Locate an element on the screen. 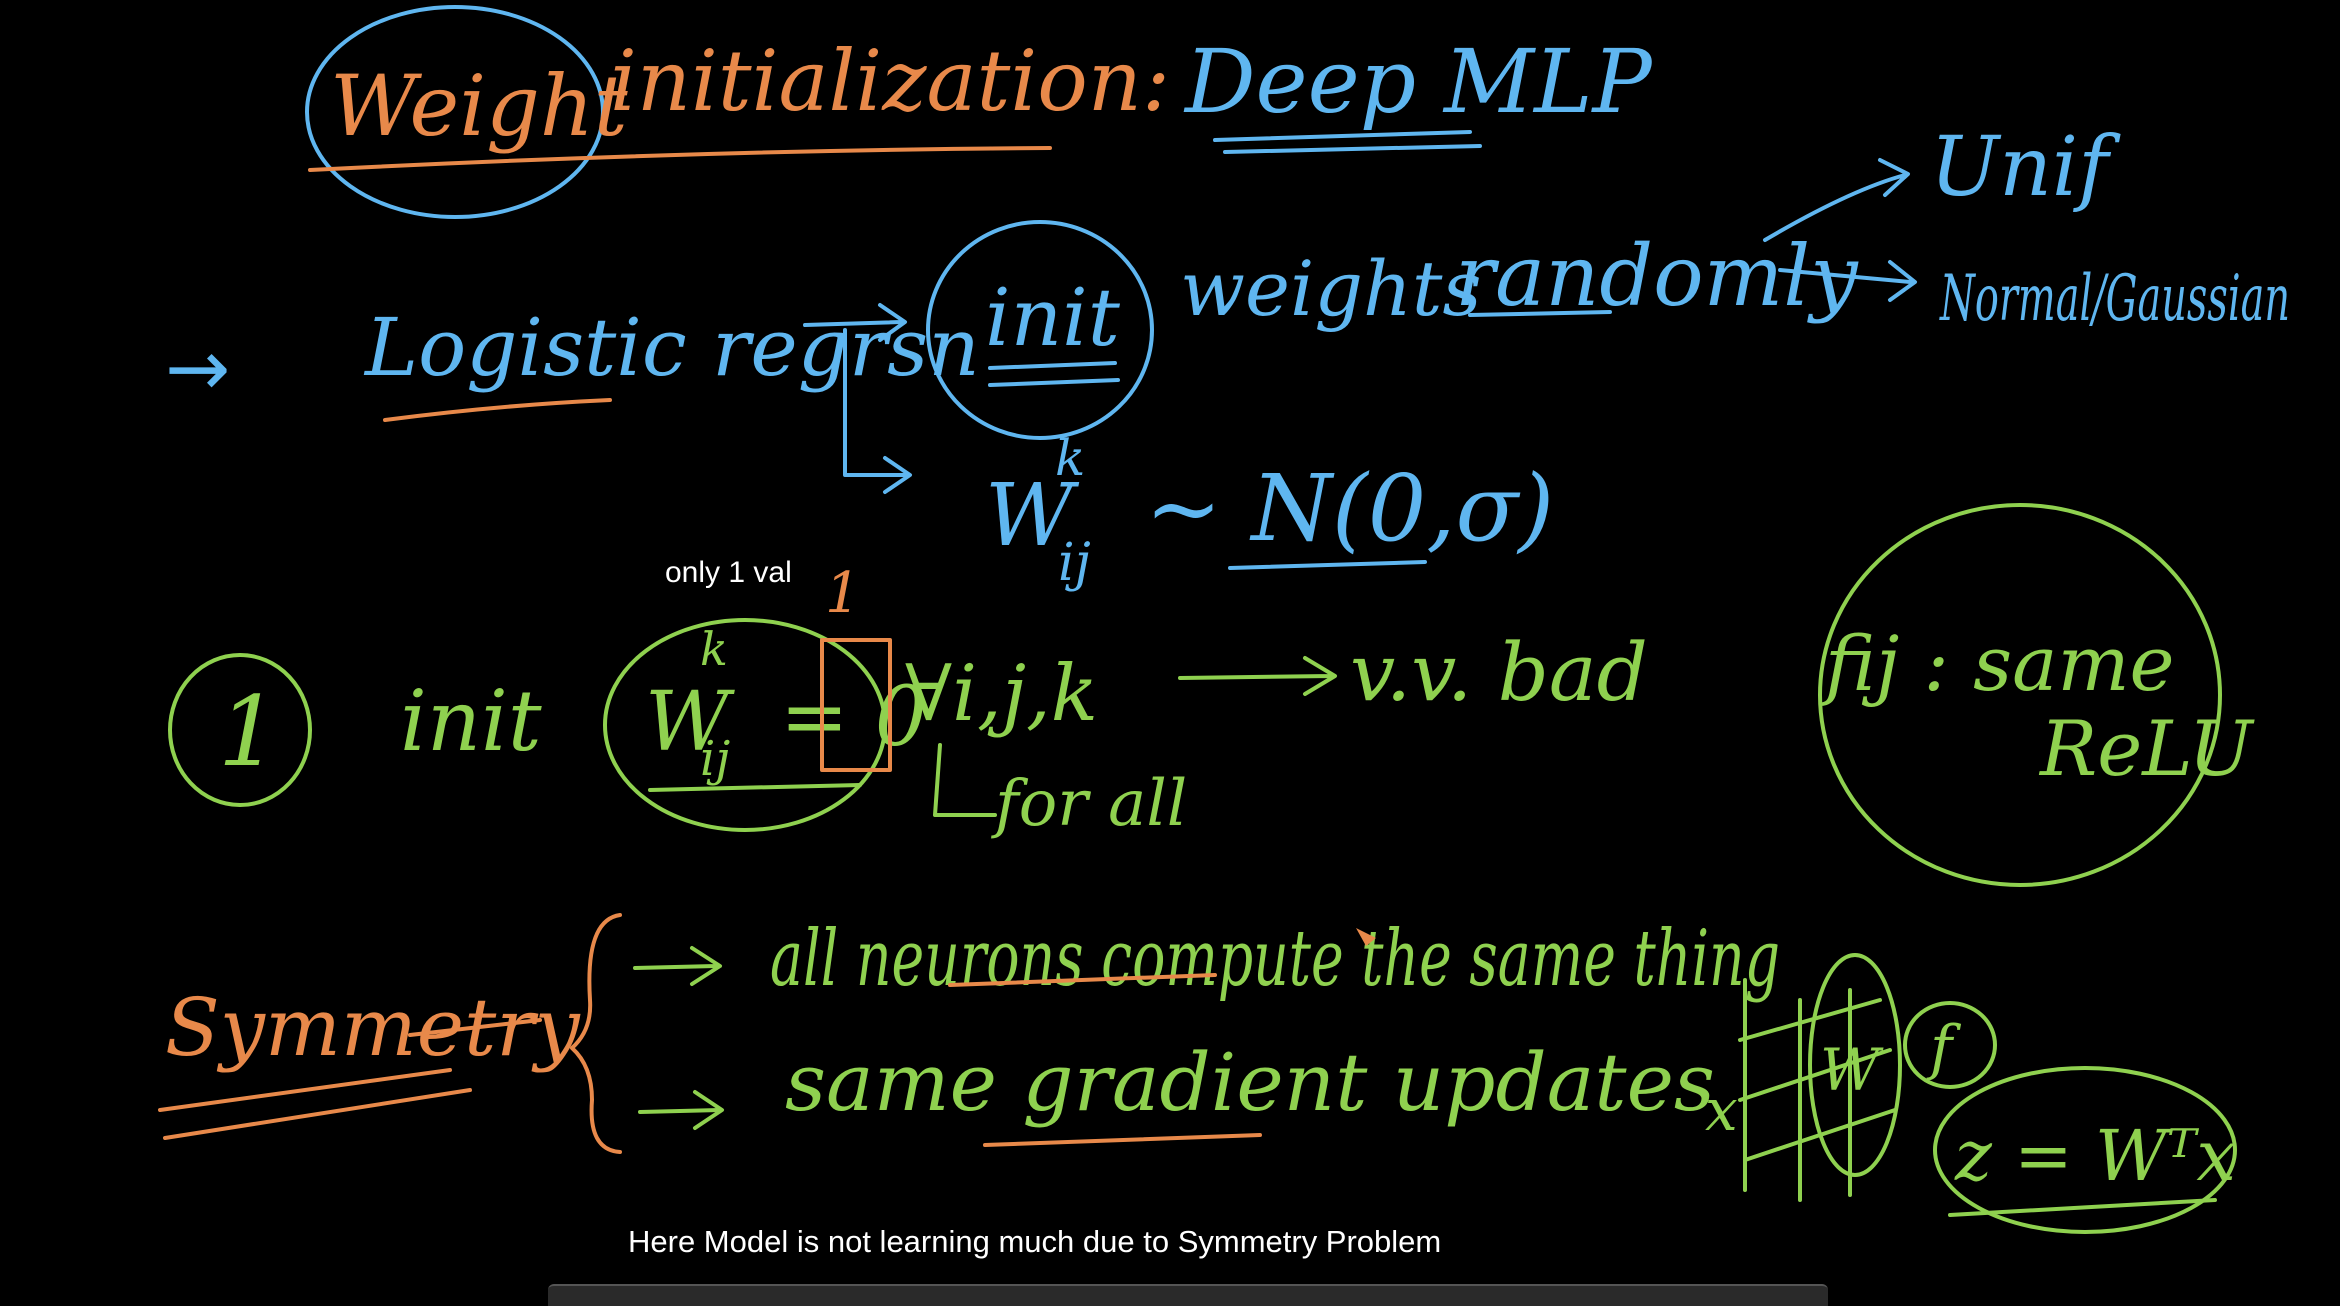  number-one: 1 is located at coordinates (248, 732).